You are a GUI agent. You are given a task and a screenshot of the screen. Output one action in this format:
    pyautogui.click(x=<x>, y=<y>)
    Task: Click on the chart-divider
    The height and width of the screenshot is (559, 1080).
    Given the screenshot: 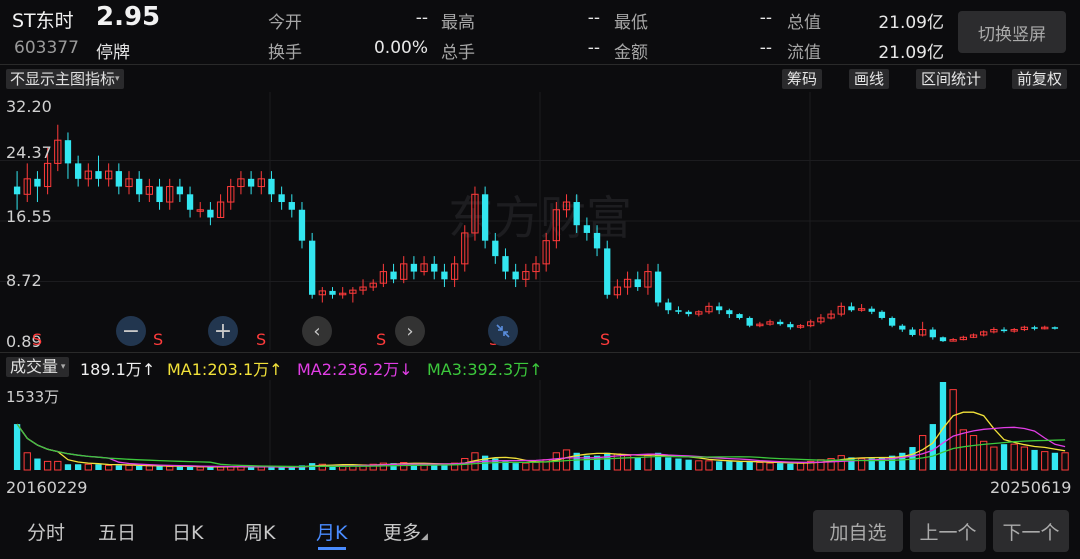 What is the action you would take?
    pyautogui.click(x=540, y=352)
    